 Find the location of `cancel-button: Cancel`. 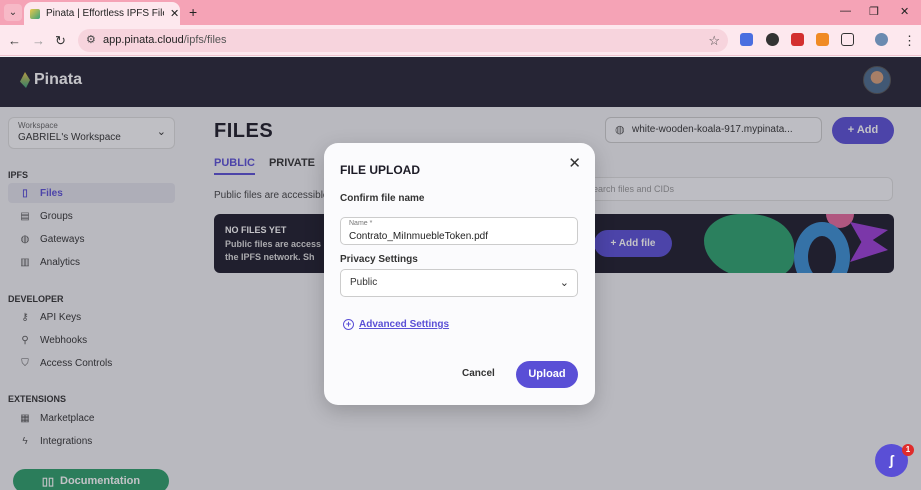

cancel-button: Cancel is located at coordinates (478, 373).